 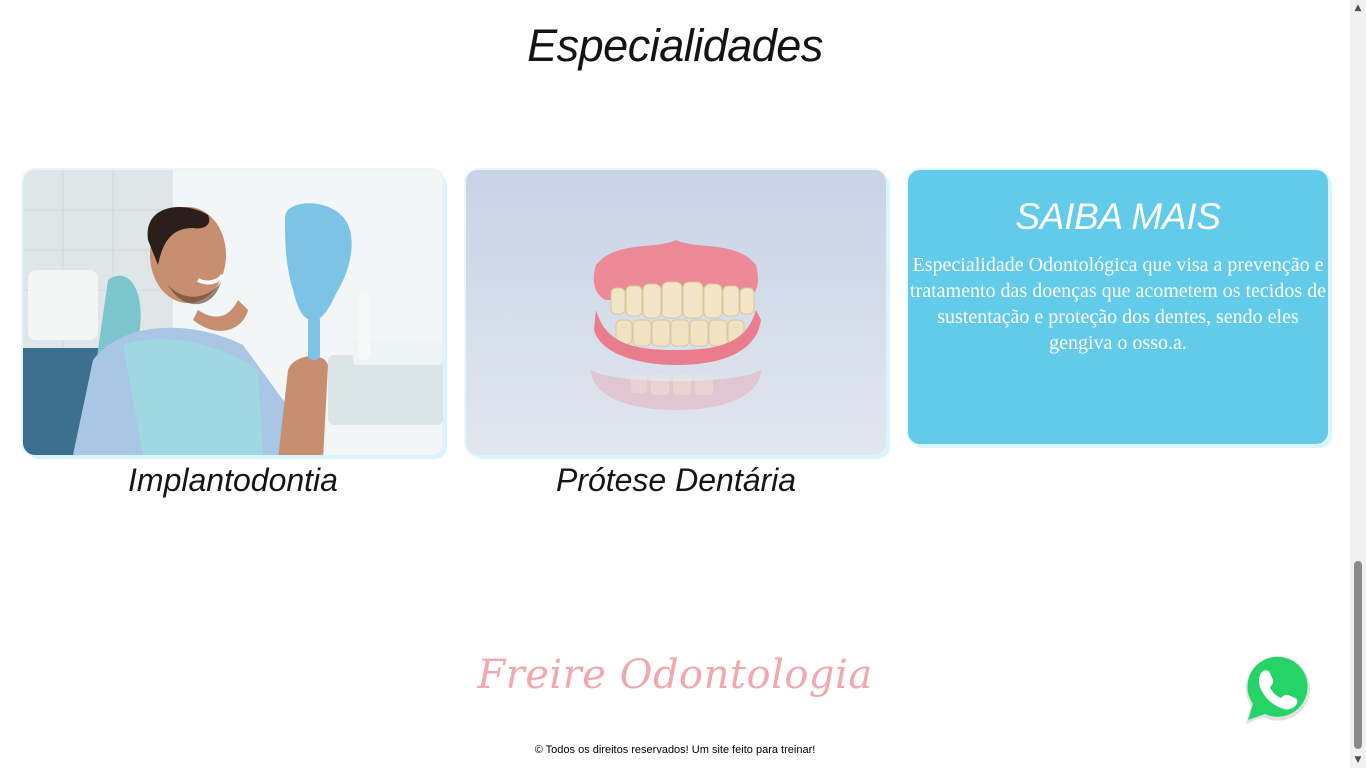 What do you see at coordinates (1358, 760) in the screenshot?
I see `scroll-down-arrow-icon: ▼` at bounding box center [1358, 760].